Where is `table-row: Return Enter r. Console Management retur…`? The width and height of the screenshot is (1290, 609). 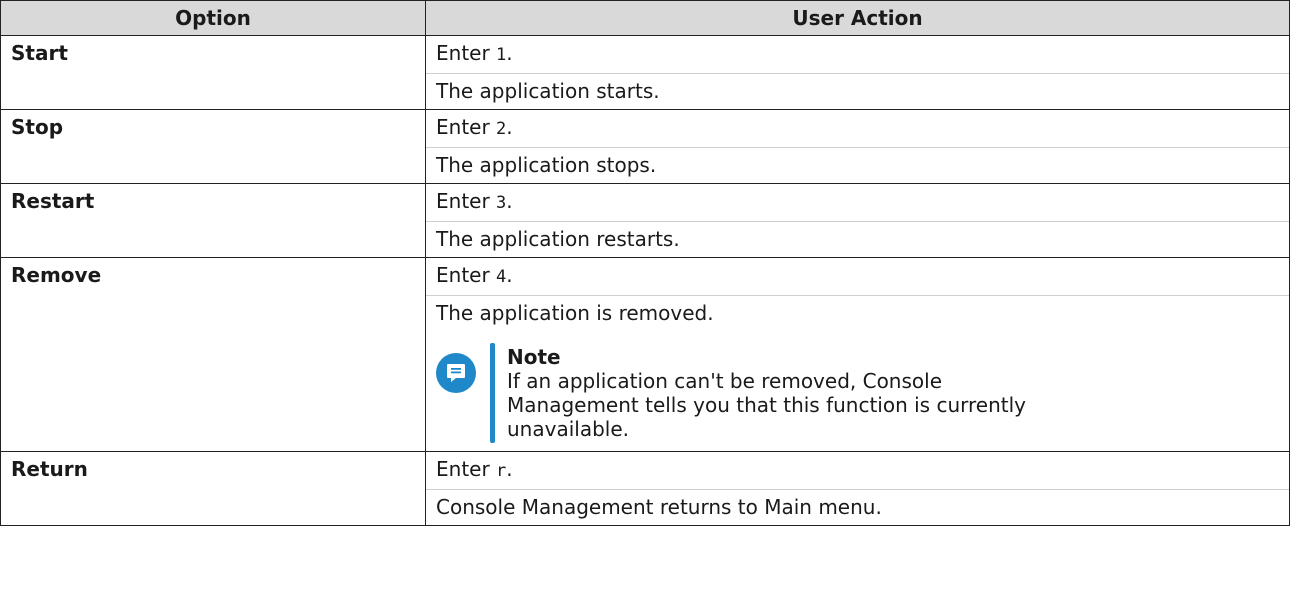
table-row: Return Enter r. Console Management retur… is located at coordinates (645, 488).